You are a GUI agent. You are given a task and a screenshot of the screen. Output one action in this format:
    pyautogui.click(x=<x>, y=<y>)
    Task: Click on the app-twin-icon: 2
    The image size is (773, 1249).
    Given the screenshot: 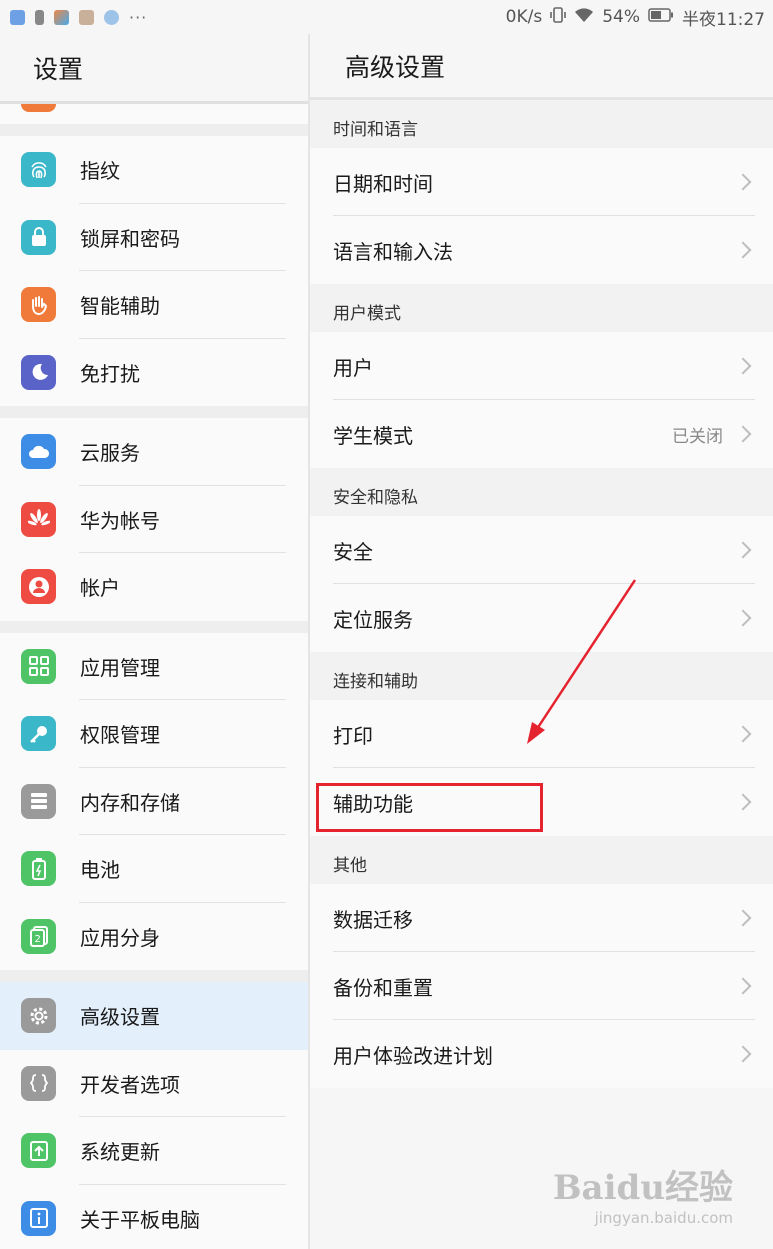 What is the action you would take?
    pyautogui.click(x=38, y=936)
    